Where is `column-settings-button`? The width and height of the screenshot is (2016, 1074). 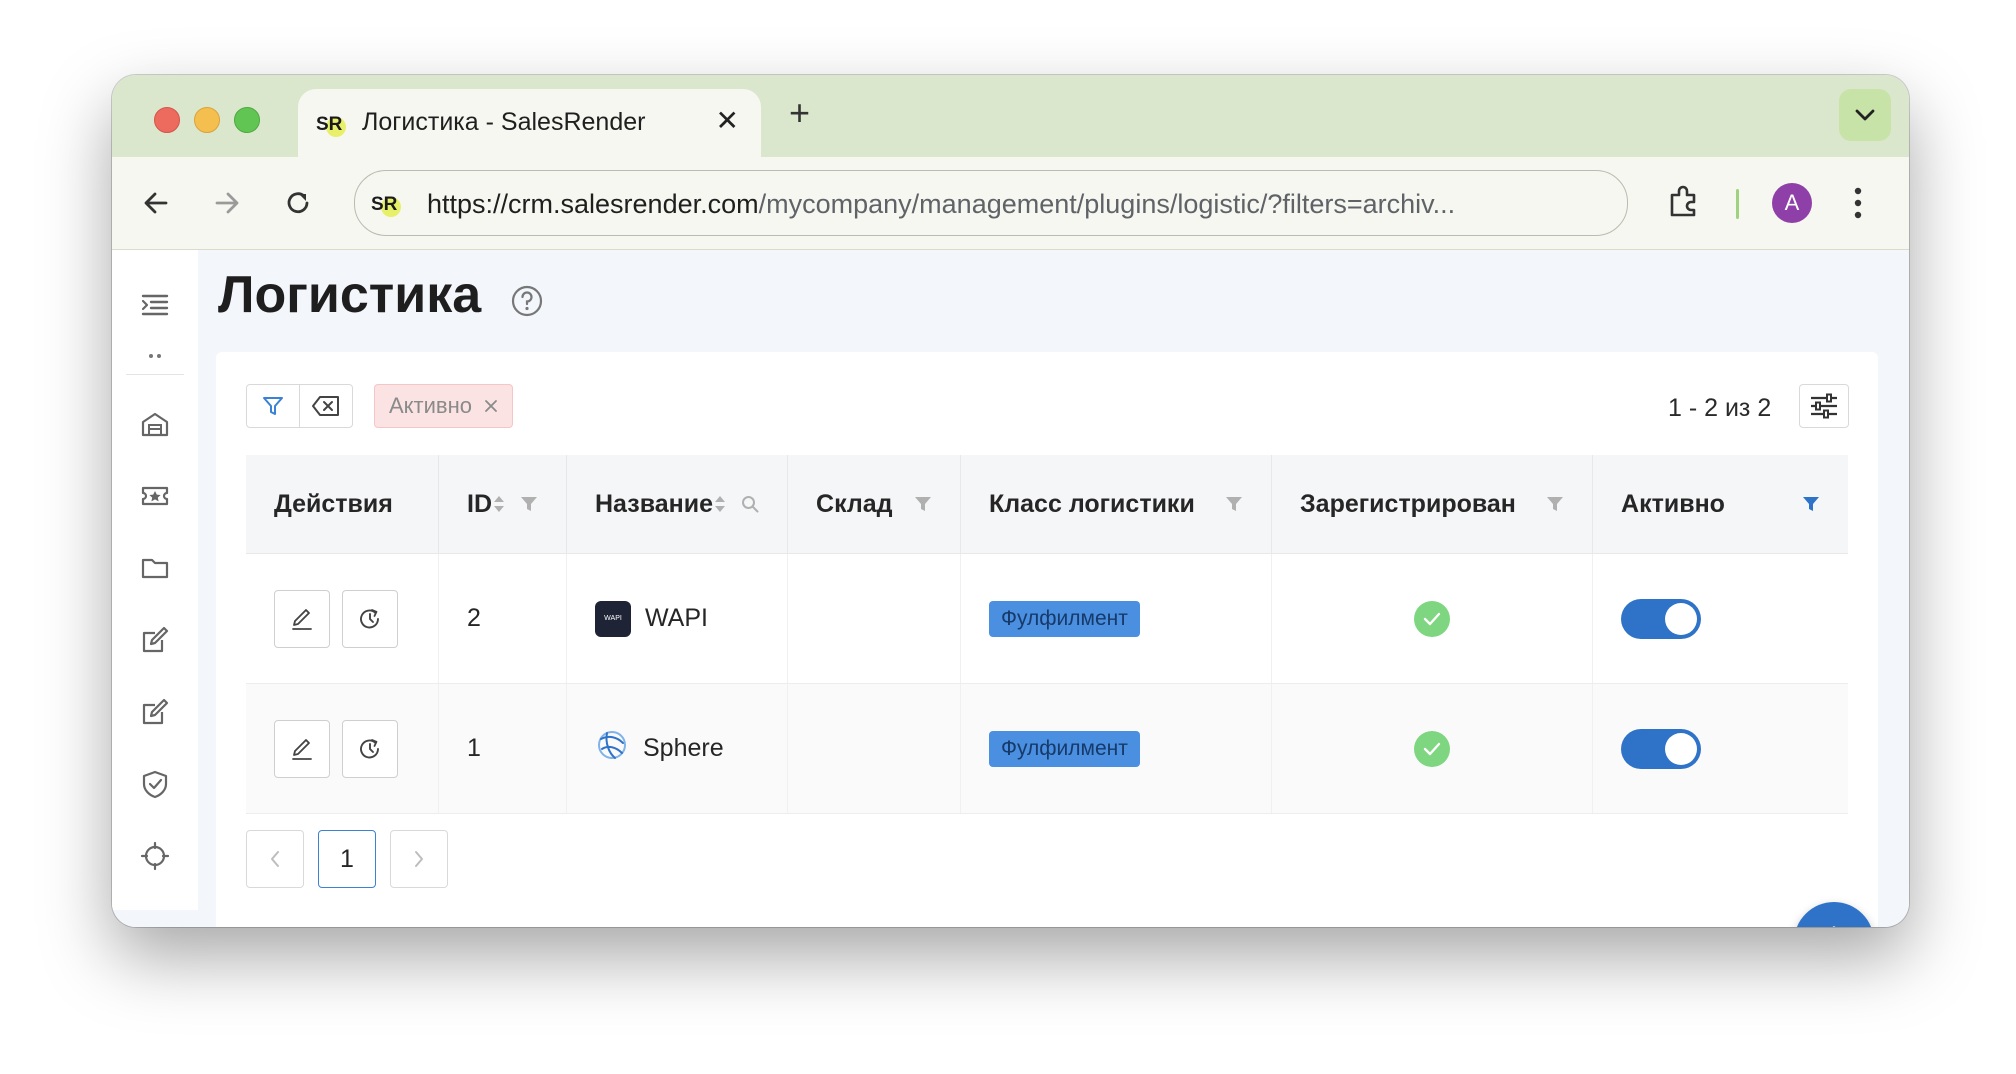
column-settings-button is located at coordinates (1824, 406).